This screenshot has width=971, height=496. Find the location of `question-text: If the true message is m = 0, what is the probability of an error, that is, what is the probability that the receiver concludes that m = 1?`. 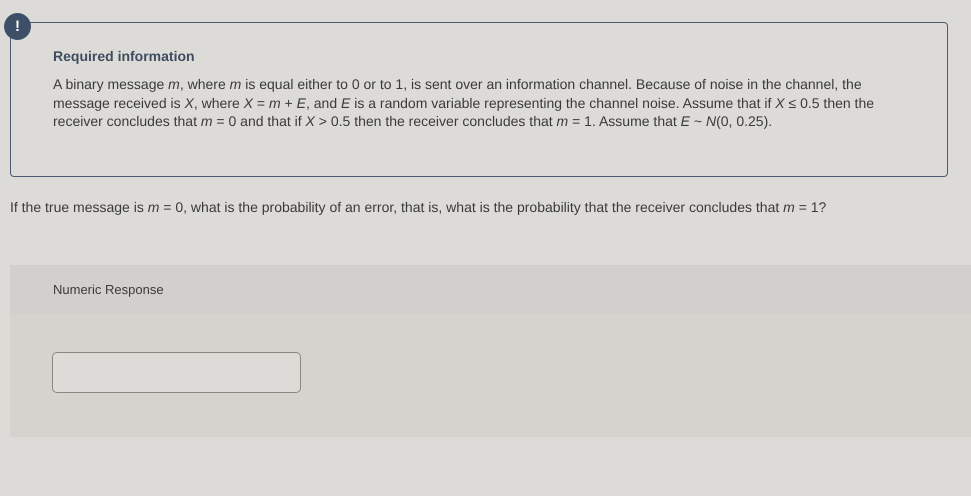

question-text: If the true message is m = 0, what is the probability of an error, that is, what is the probability that the receiver concludes that m = 1? is located at coordinates (419, 207).